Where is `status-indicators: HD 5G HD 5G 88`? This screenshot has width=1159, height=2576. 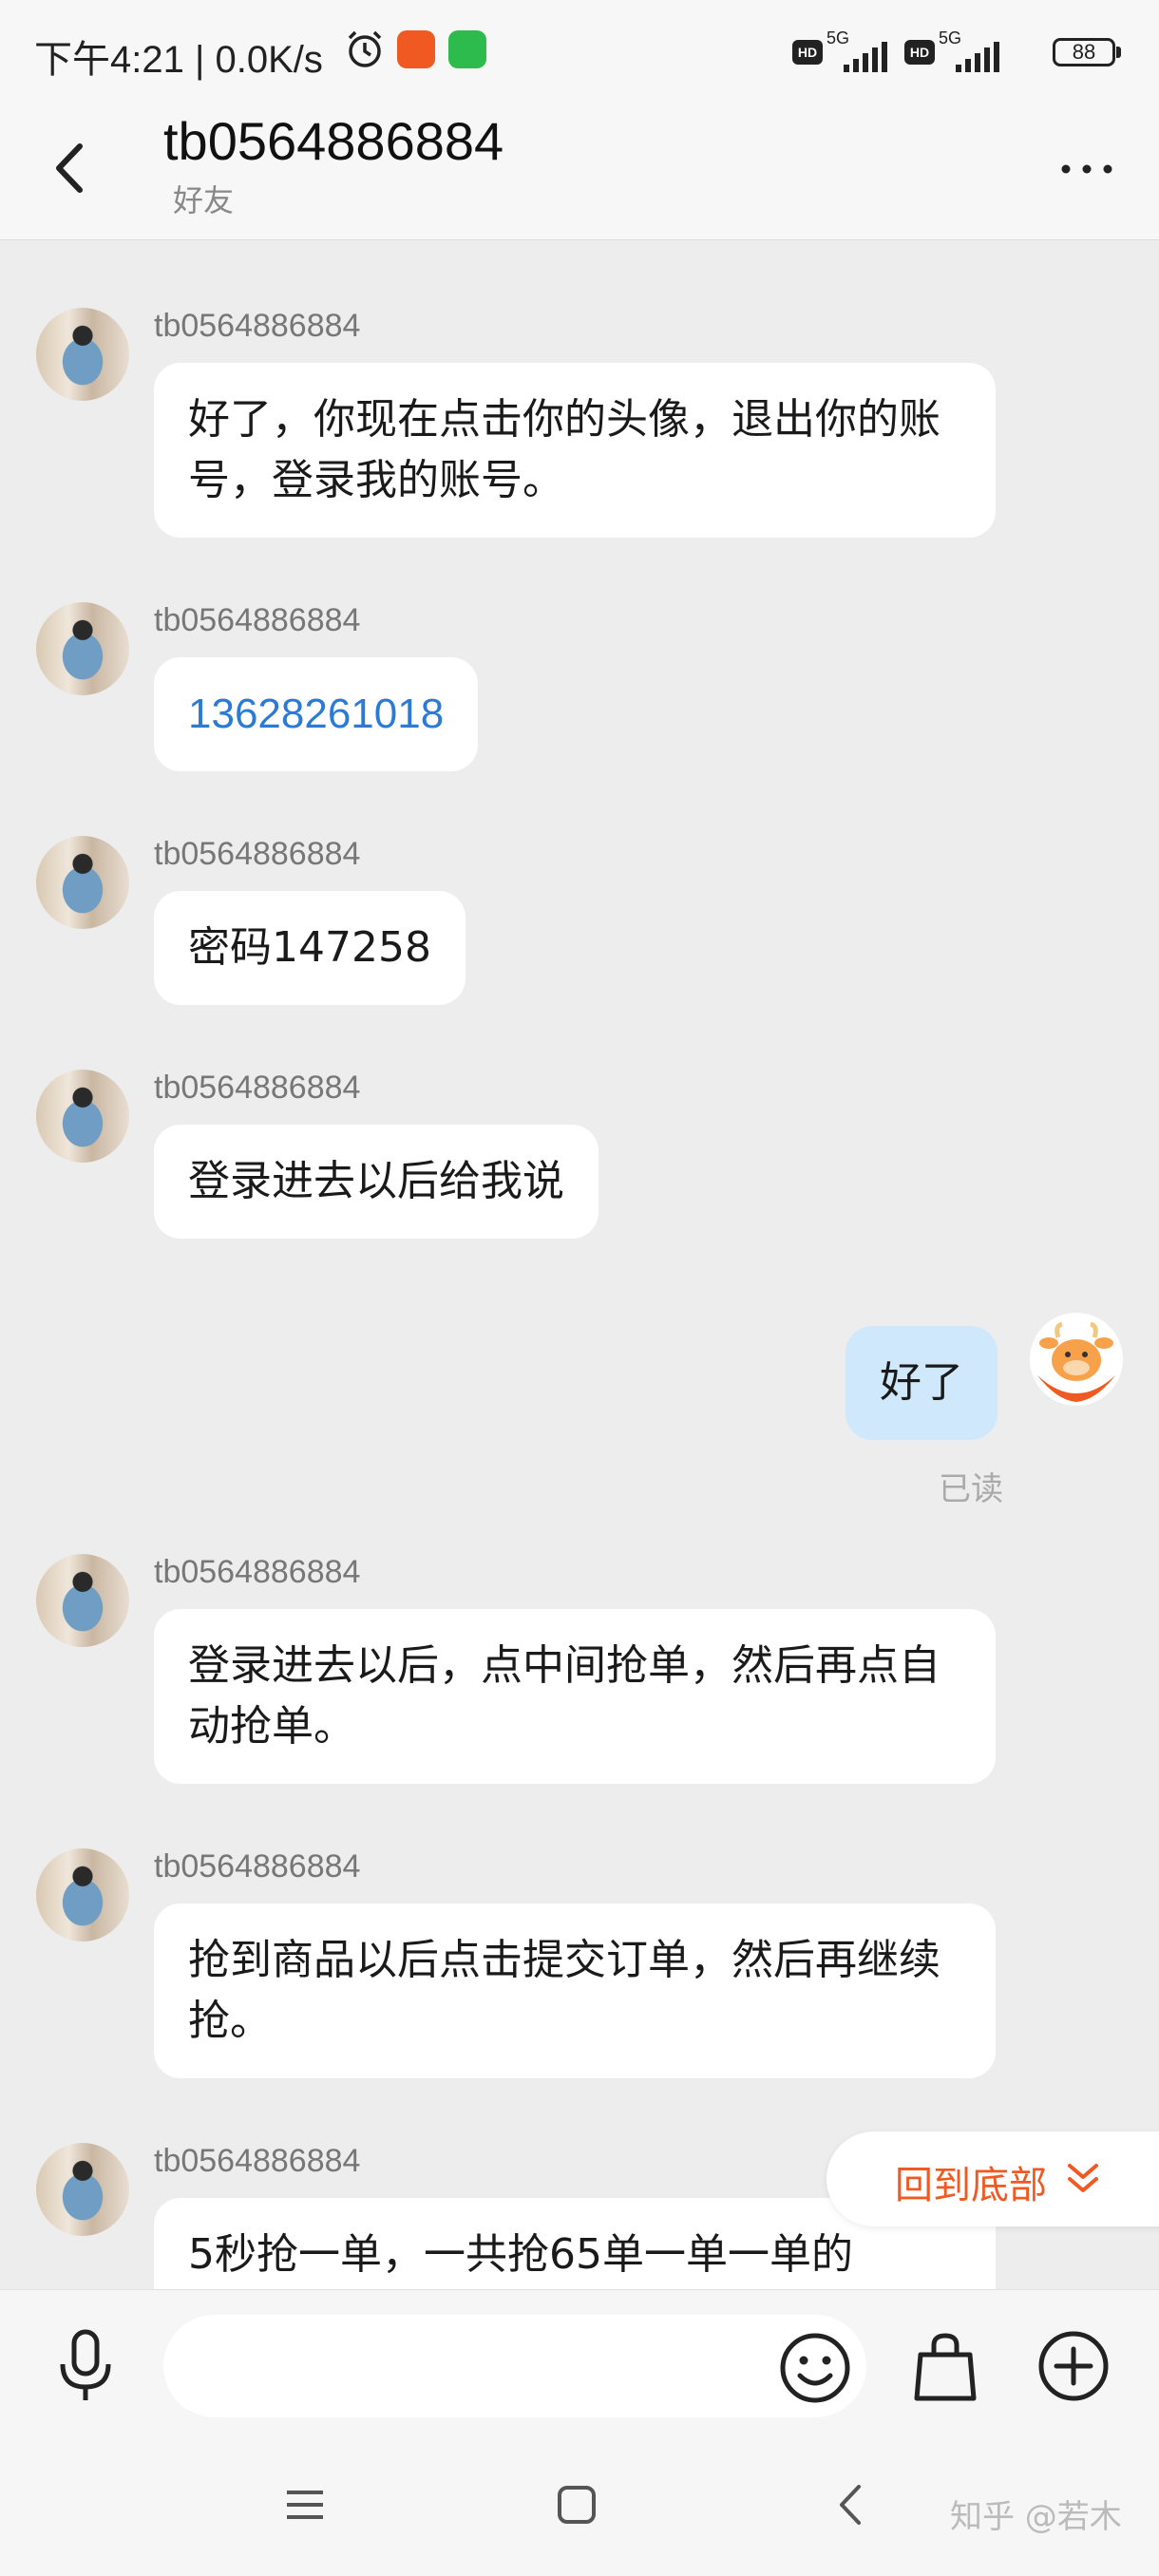 status-indicators: HD 5G HD 5G 88 is located at coordinates (956, 51).